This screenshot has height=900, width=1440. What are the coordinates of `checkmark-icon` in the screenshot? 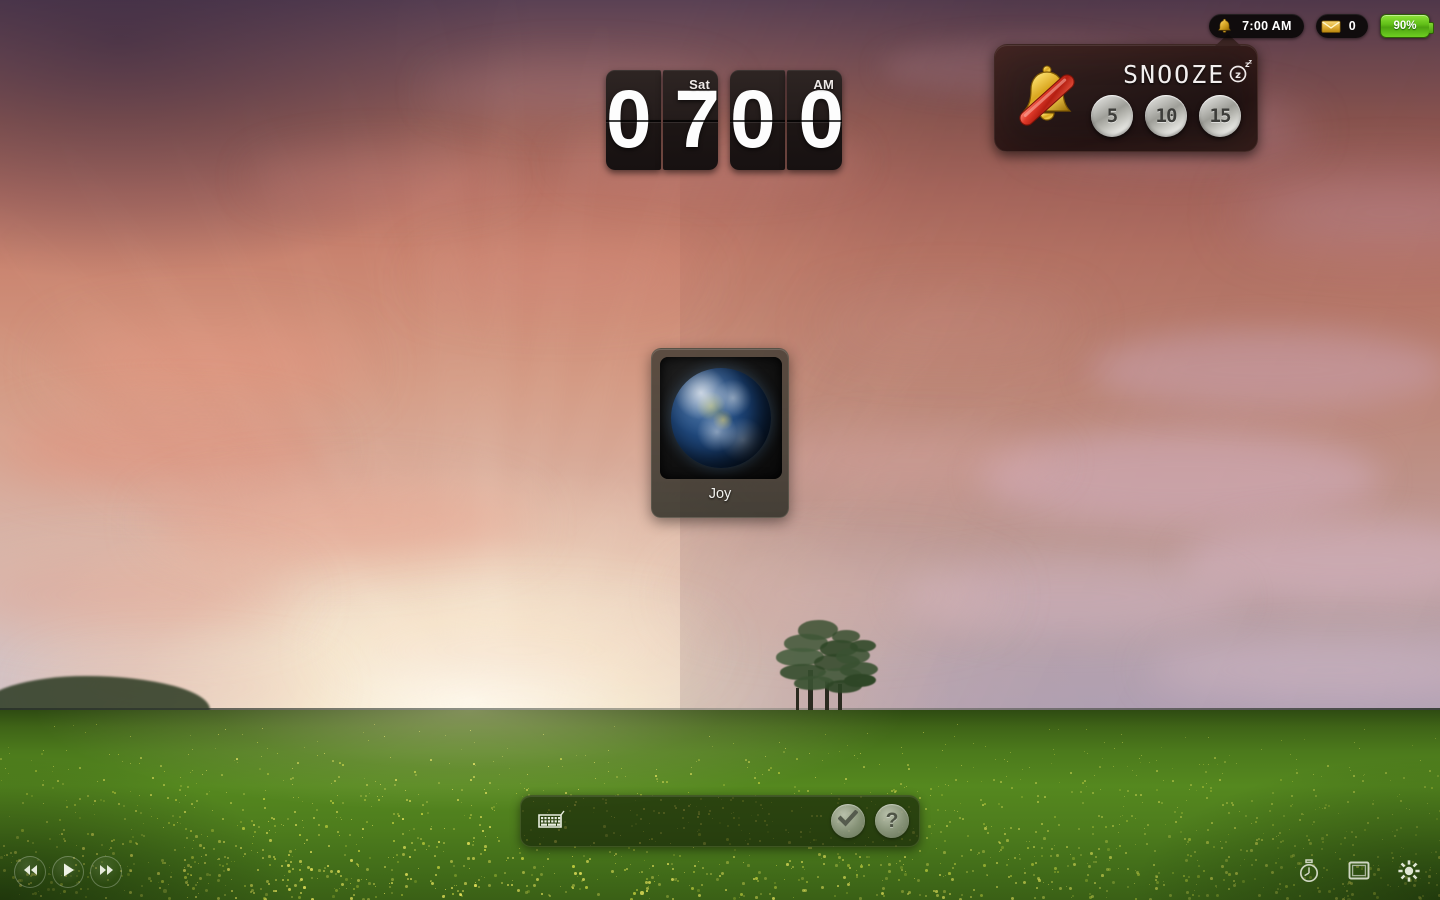 It's located at (848, 820).